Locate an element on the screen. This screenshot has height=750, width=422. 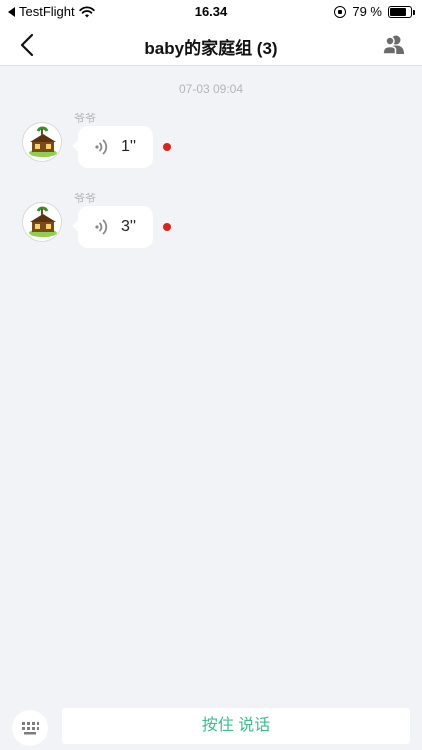
page-title: baby的家庭组 (3) is located at coordinates (211, 48).